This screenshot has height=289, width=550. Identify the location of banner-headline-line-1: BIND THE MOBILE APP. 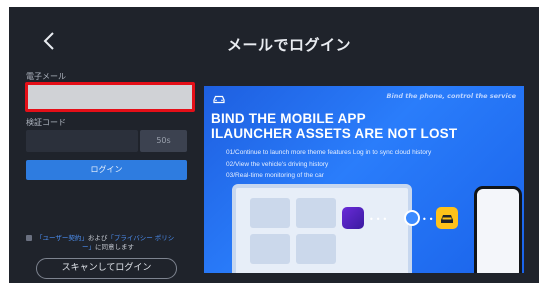
(288, 118).